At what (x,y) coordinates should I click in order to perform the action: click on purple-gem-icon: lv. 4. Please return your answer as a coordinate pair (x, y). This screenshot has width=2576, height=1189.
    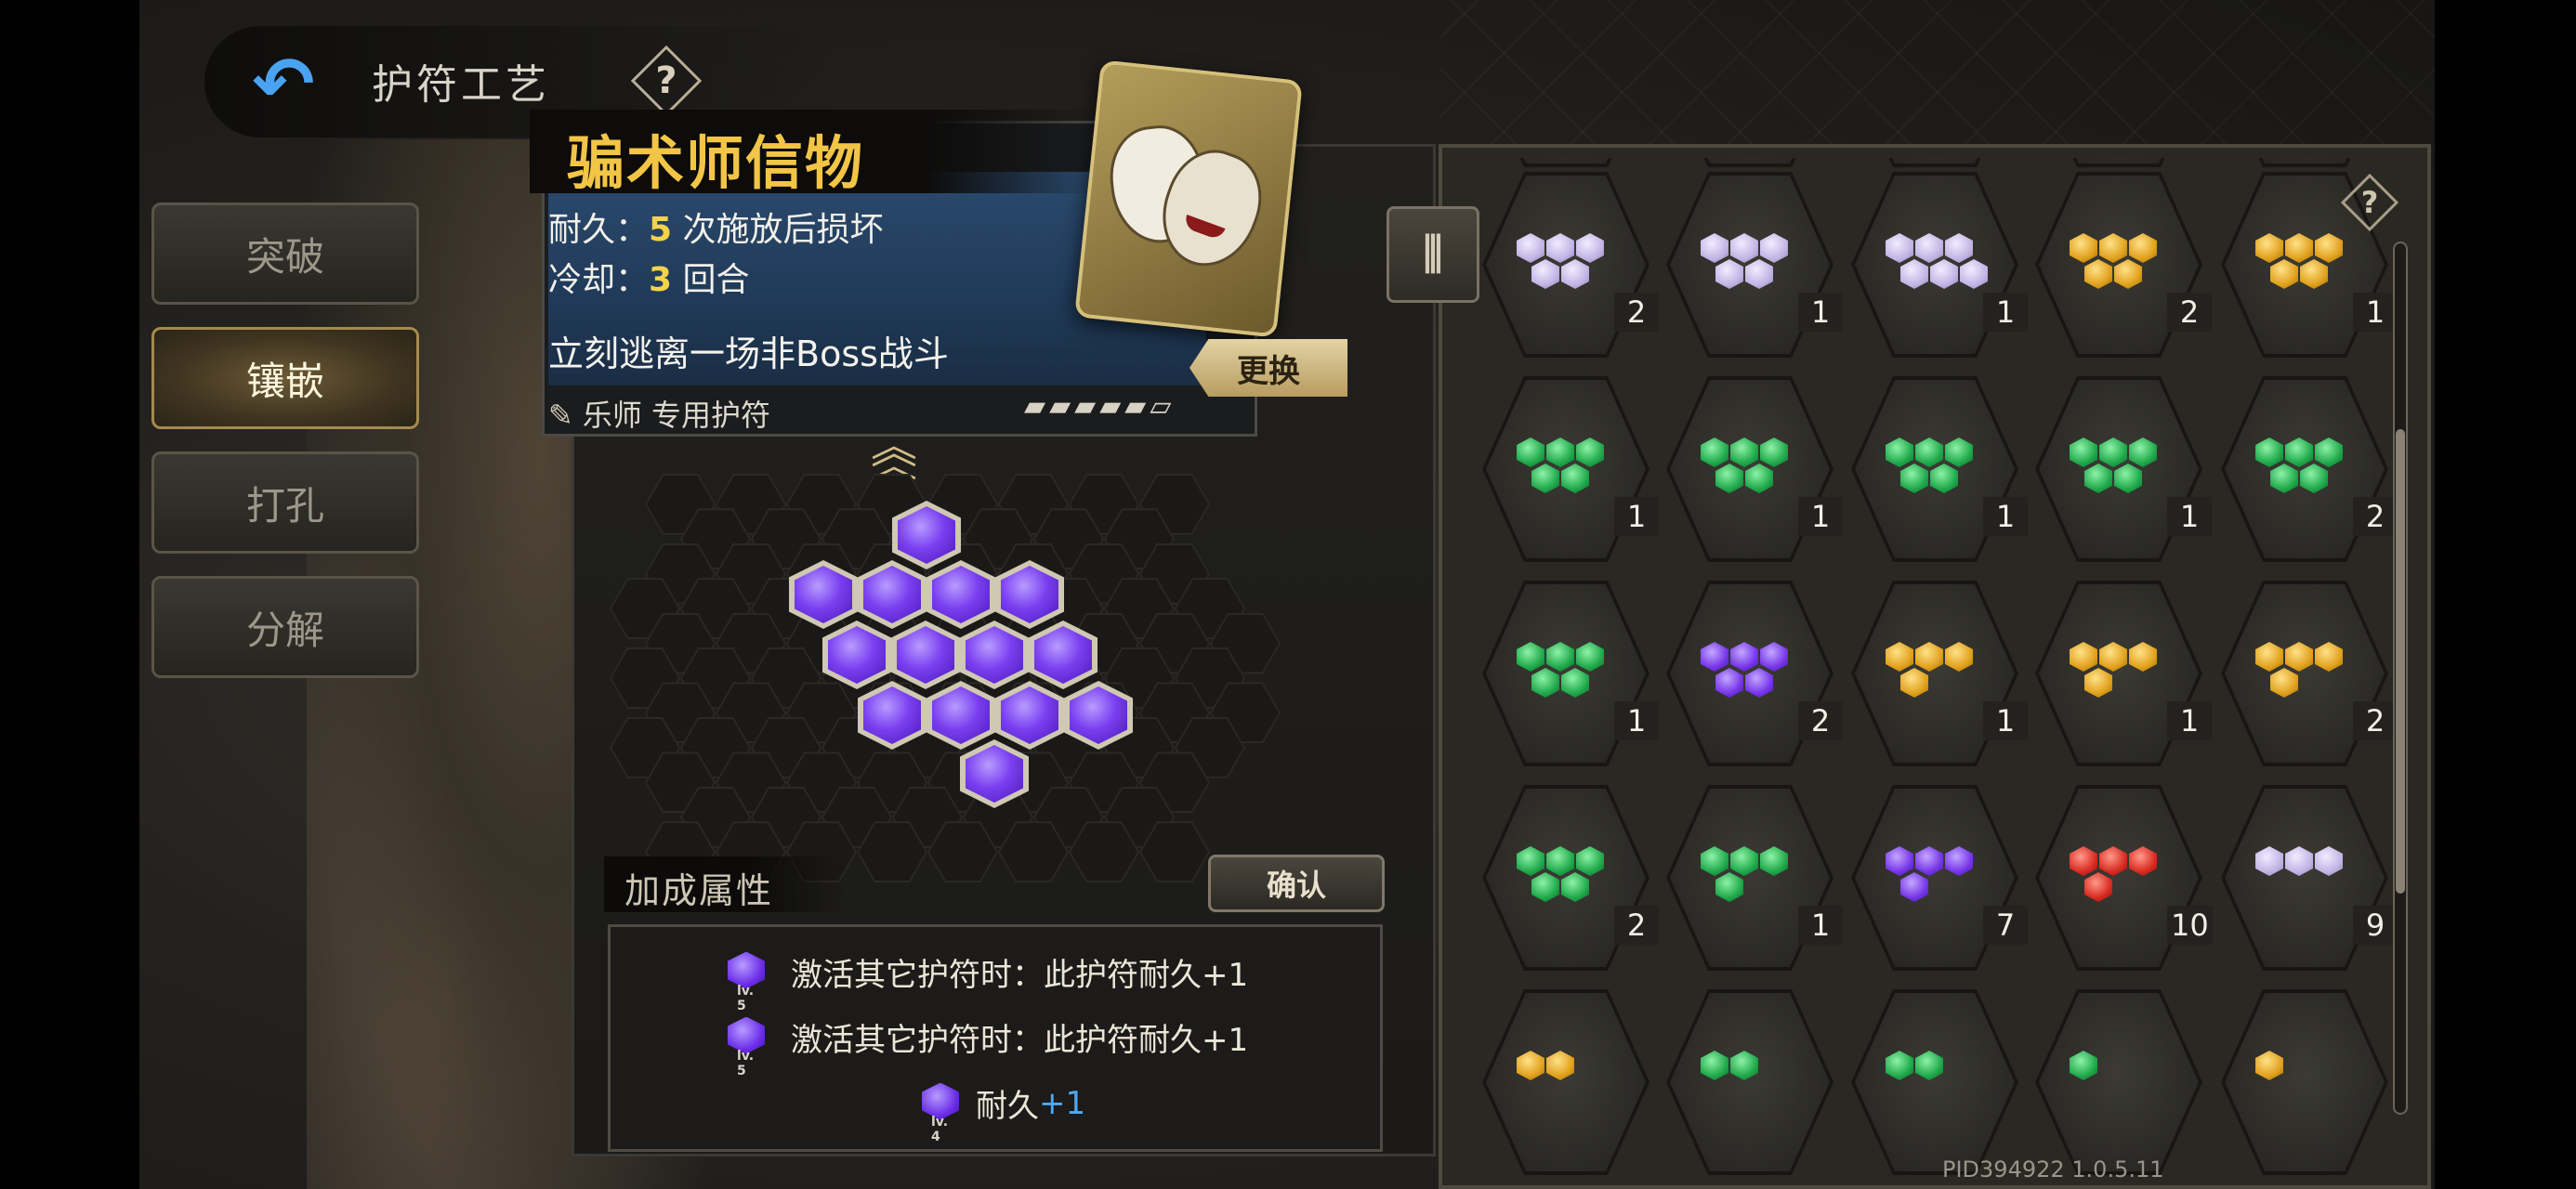
    Looking at the image, I should click on (940, 1113).